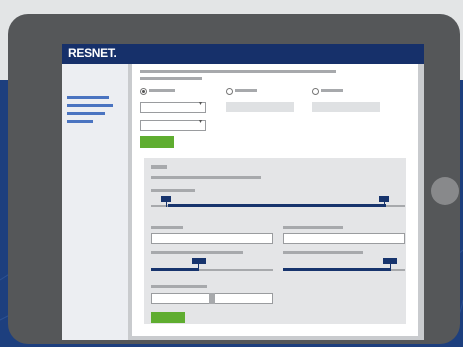 The image size is (463, 347). I want to click on range-slider-fill, so click(277, 205).